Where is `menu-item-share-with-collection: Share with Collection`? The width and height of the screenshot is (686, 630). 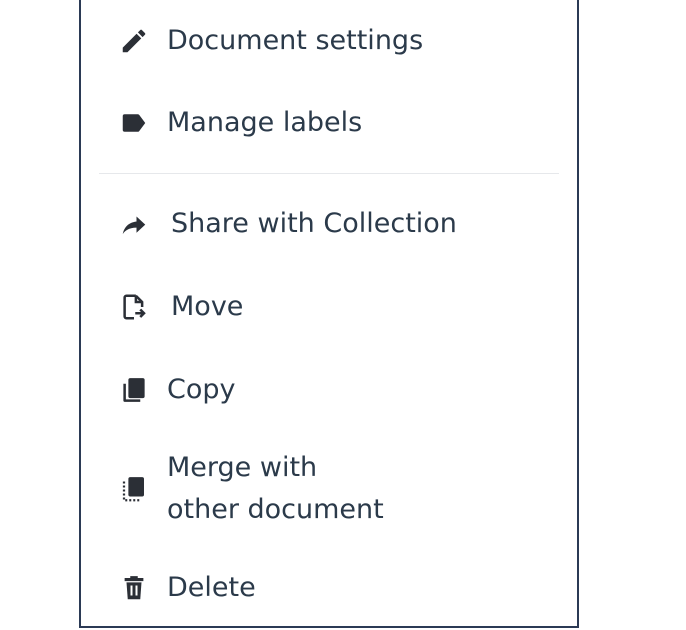 menu-item-share-with-collection: Share with Collection is located at coordinates (329, 224).